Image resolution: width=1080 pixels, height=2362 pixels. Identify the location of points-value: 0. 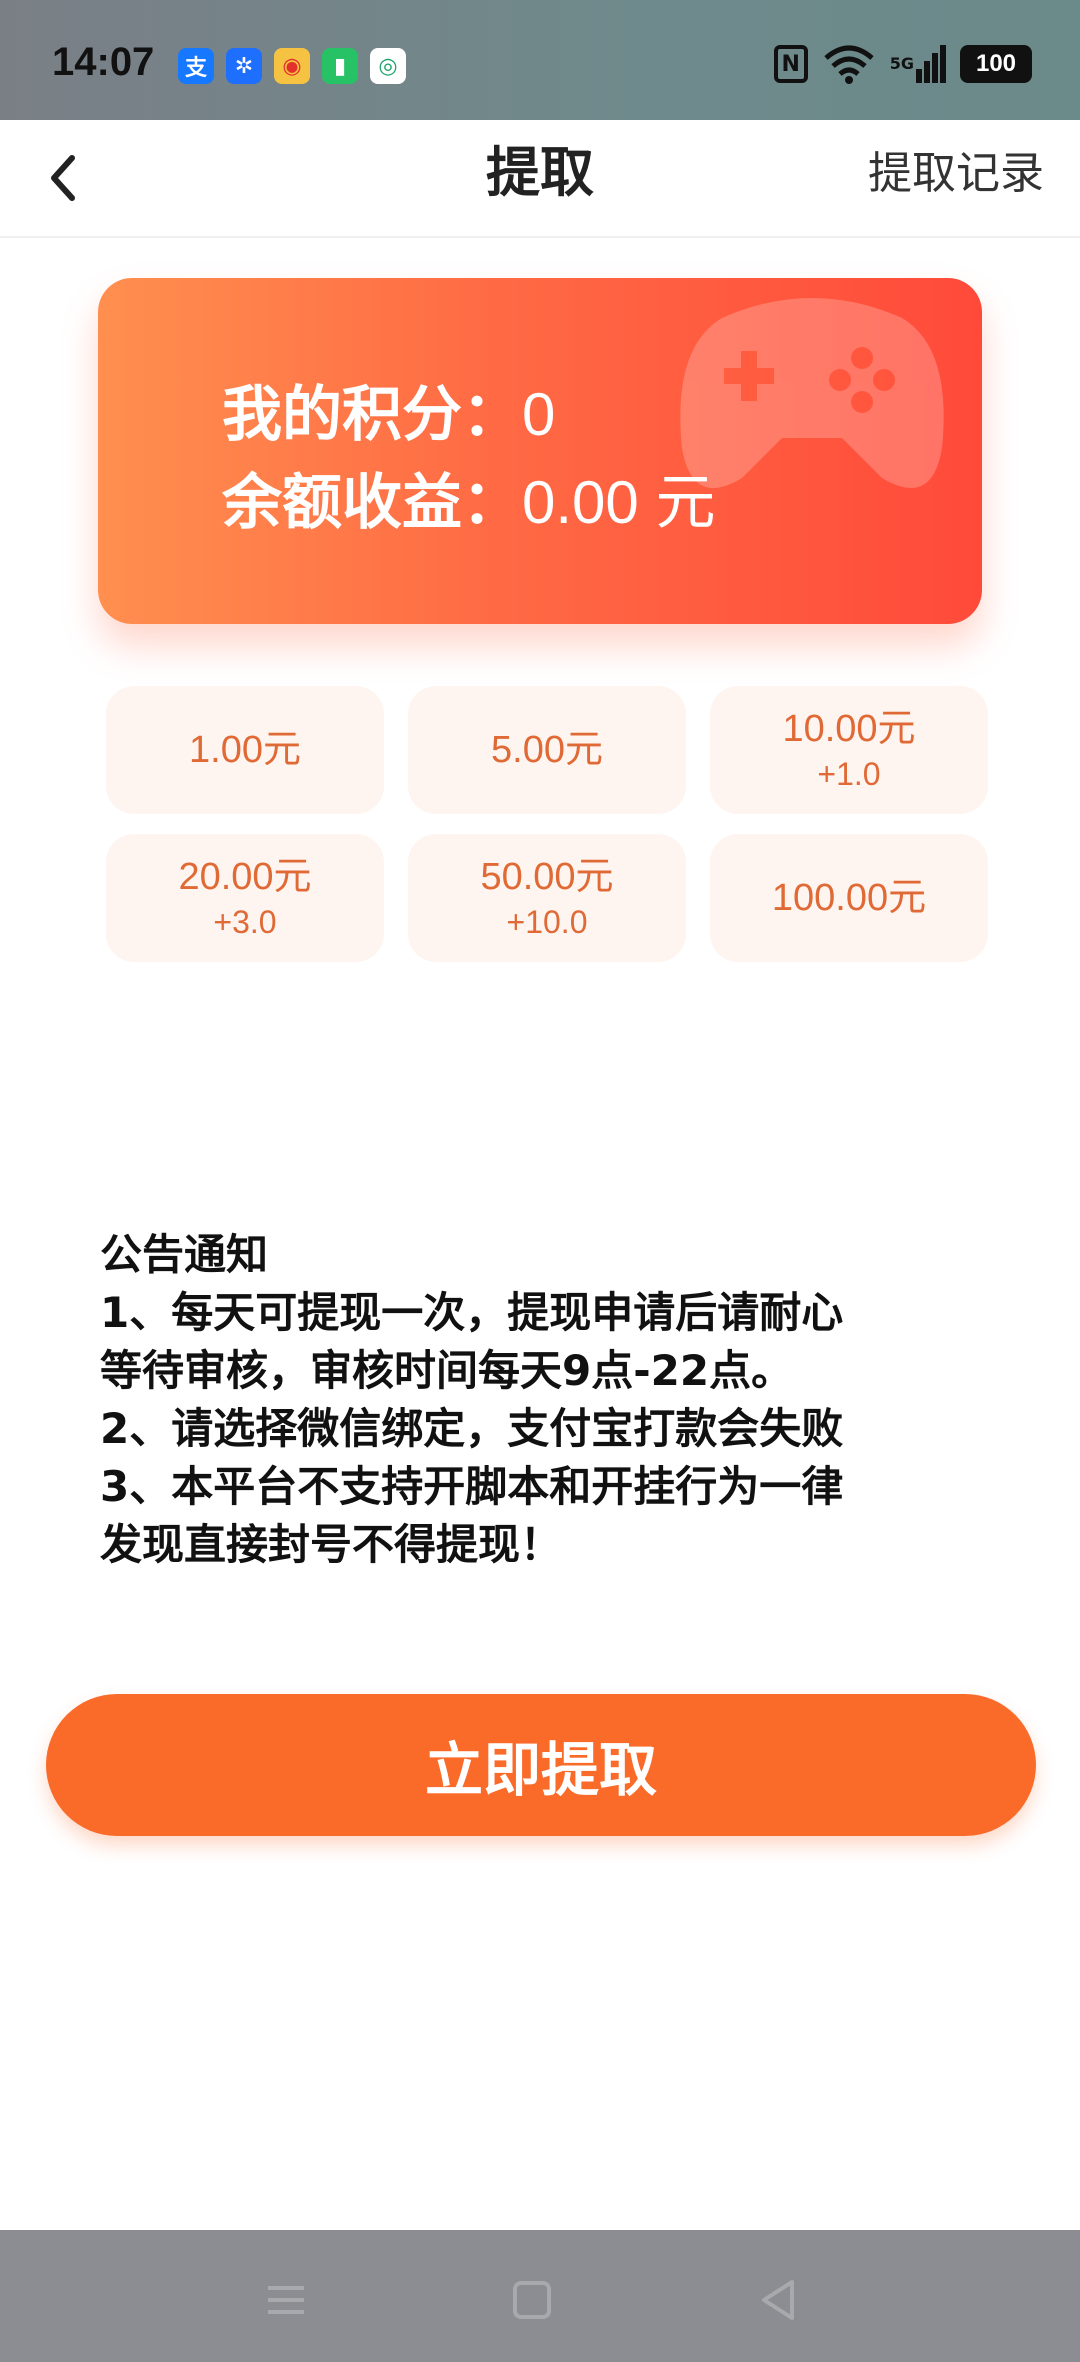
(539, 414).